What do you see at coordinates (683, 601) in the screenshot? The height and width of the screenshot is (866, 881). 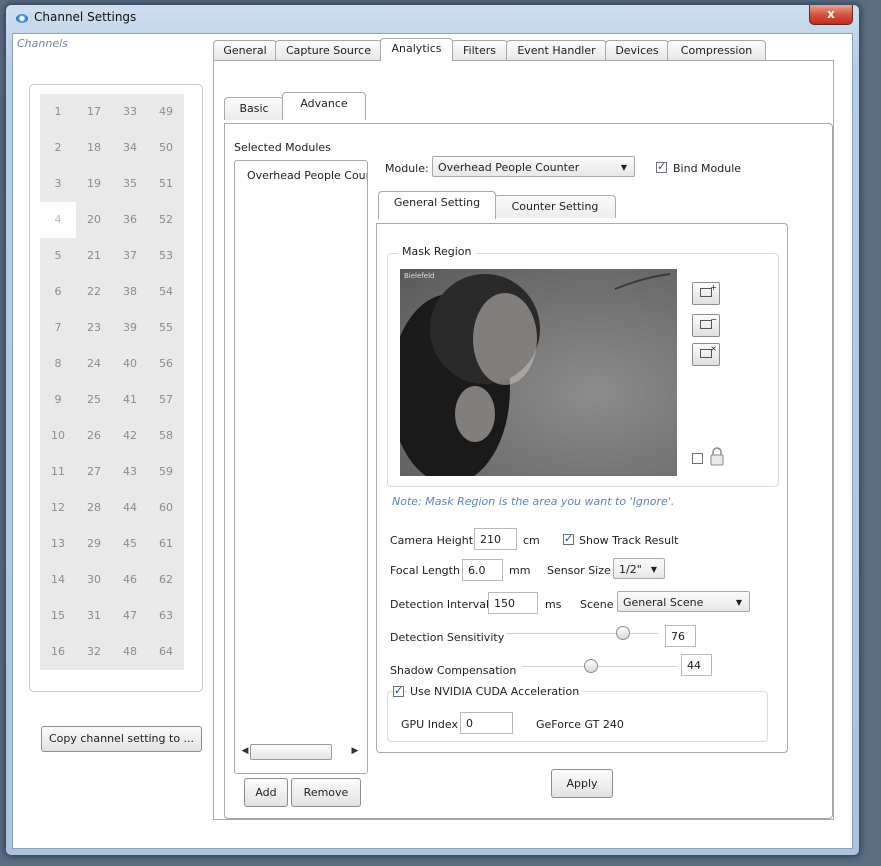 I see `scene-select: General Scene ▼` at bounding box center [683, 601].